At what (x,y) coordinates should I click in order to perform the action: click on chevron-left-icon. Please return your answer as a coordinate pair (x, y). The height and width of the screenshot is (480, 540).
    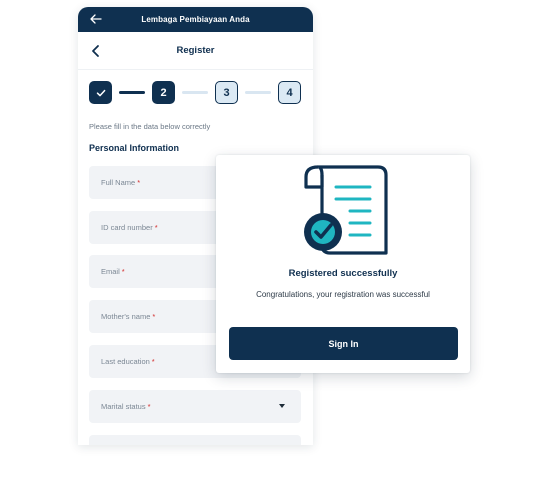
    Looking at the image, I should click on (96, 51).